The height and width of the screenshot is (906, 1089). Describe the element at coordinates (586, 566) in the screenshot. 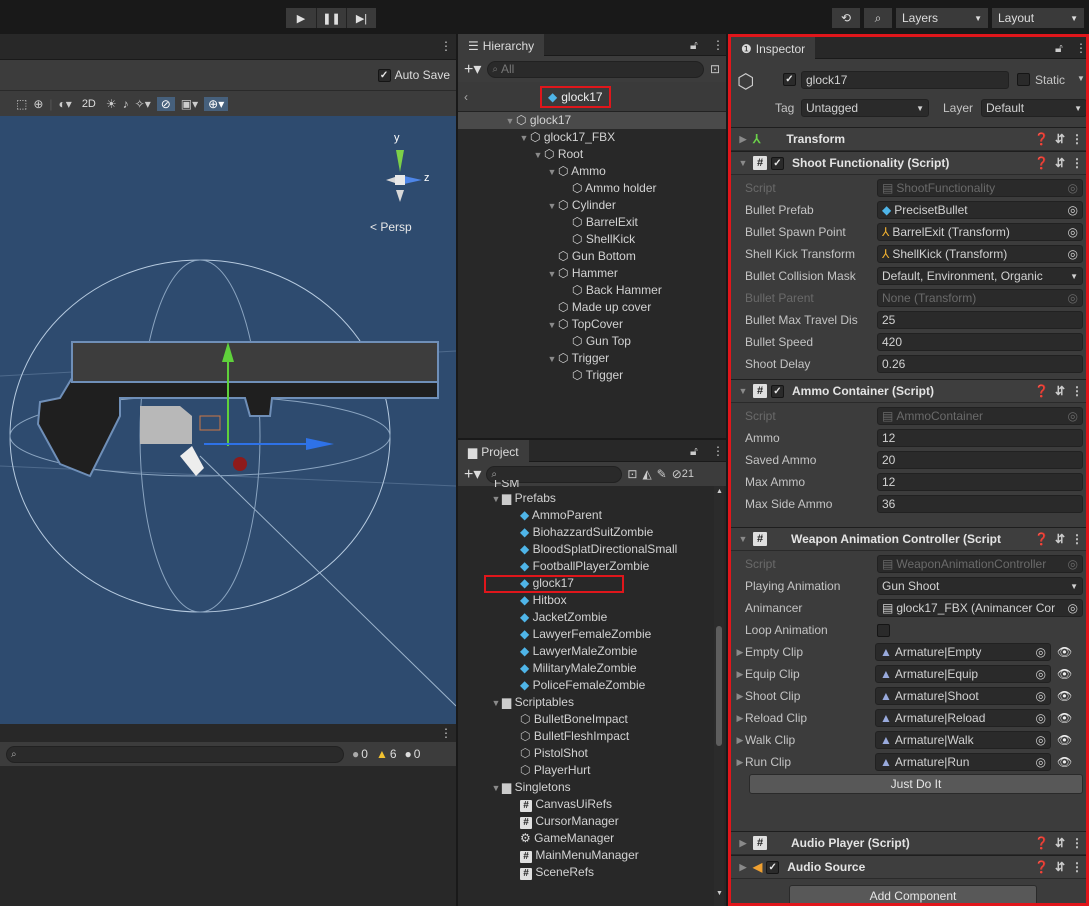

I see `list-item: ◆ FootballPlayerZombie` at that location.